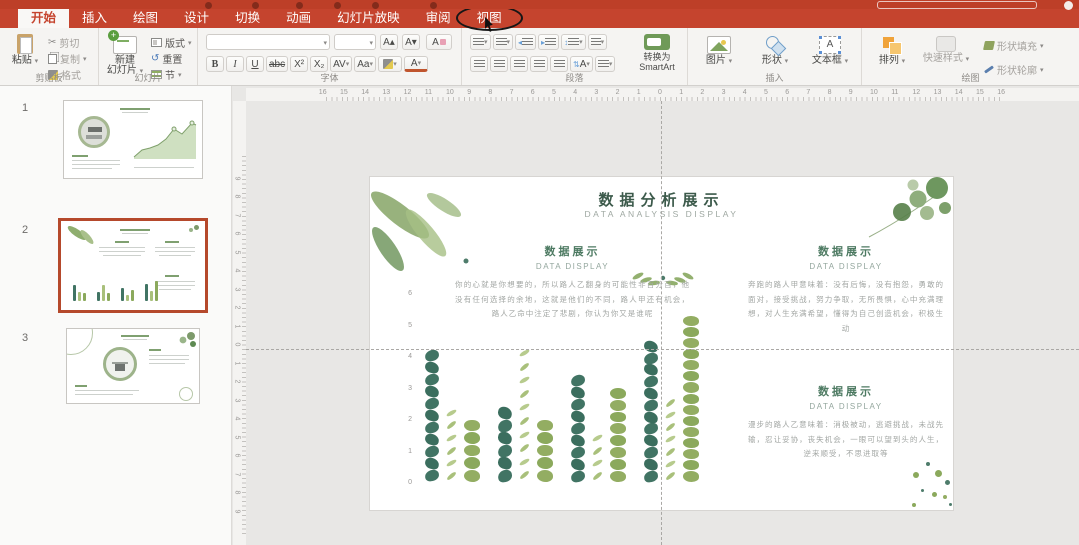 This screenshot has height=545, width=1079. What do you see at coordinates (438, 18) in the screenshot?
I see `tab-review: 审阅` at bounding box center [438, 18].